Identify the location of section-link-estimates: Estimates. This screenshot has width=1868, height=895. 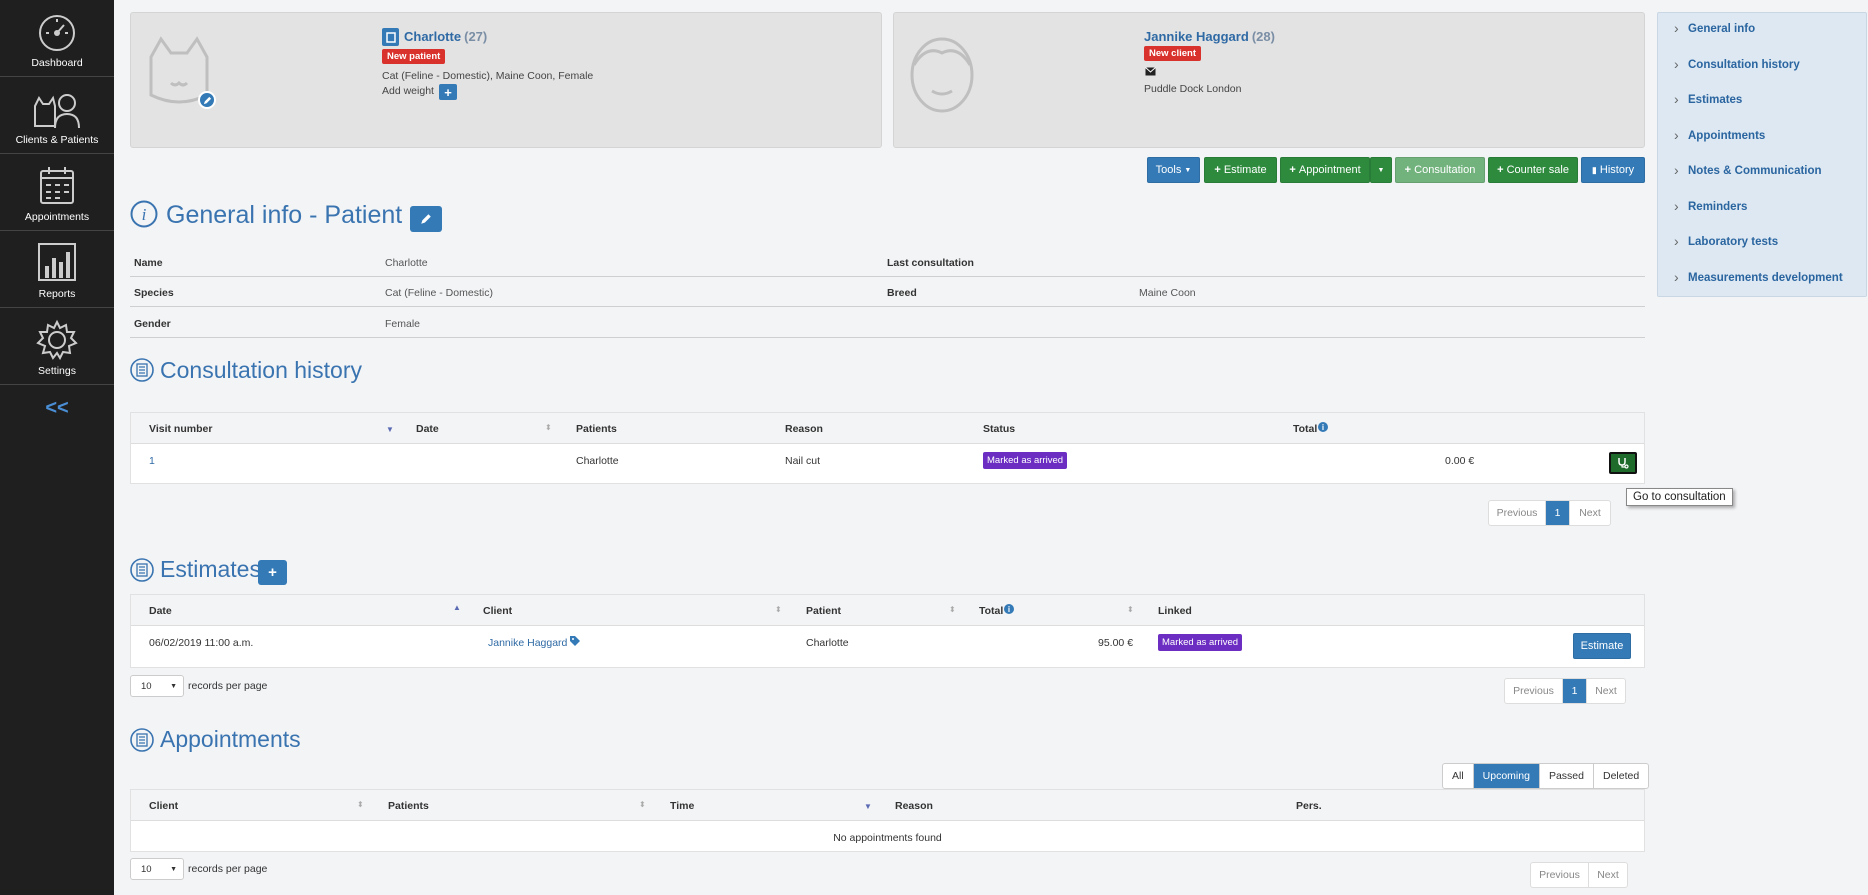
(1708, 99).